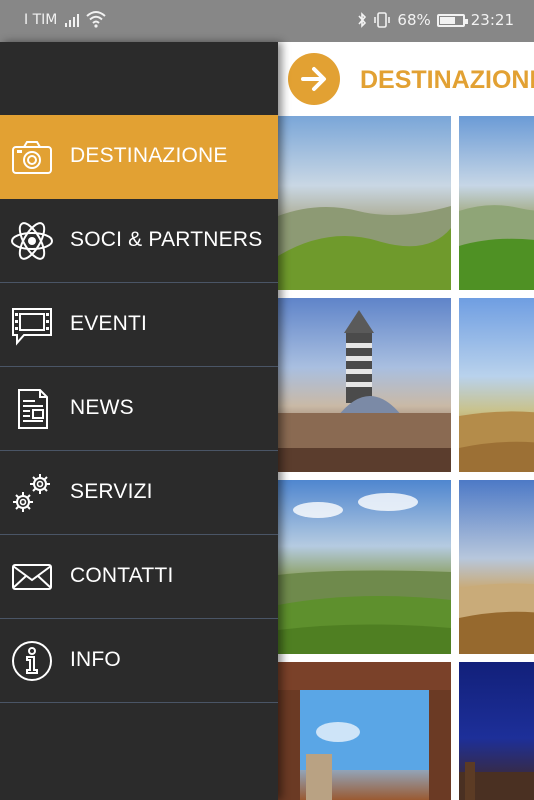 This screenshot has width=534, height=800. Describe the element at coordinates (267, 21) in the screenshot. I see `status-bar: I TIM 68% 23:21` at that location.